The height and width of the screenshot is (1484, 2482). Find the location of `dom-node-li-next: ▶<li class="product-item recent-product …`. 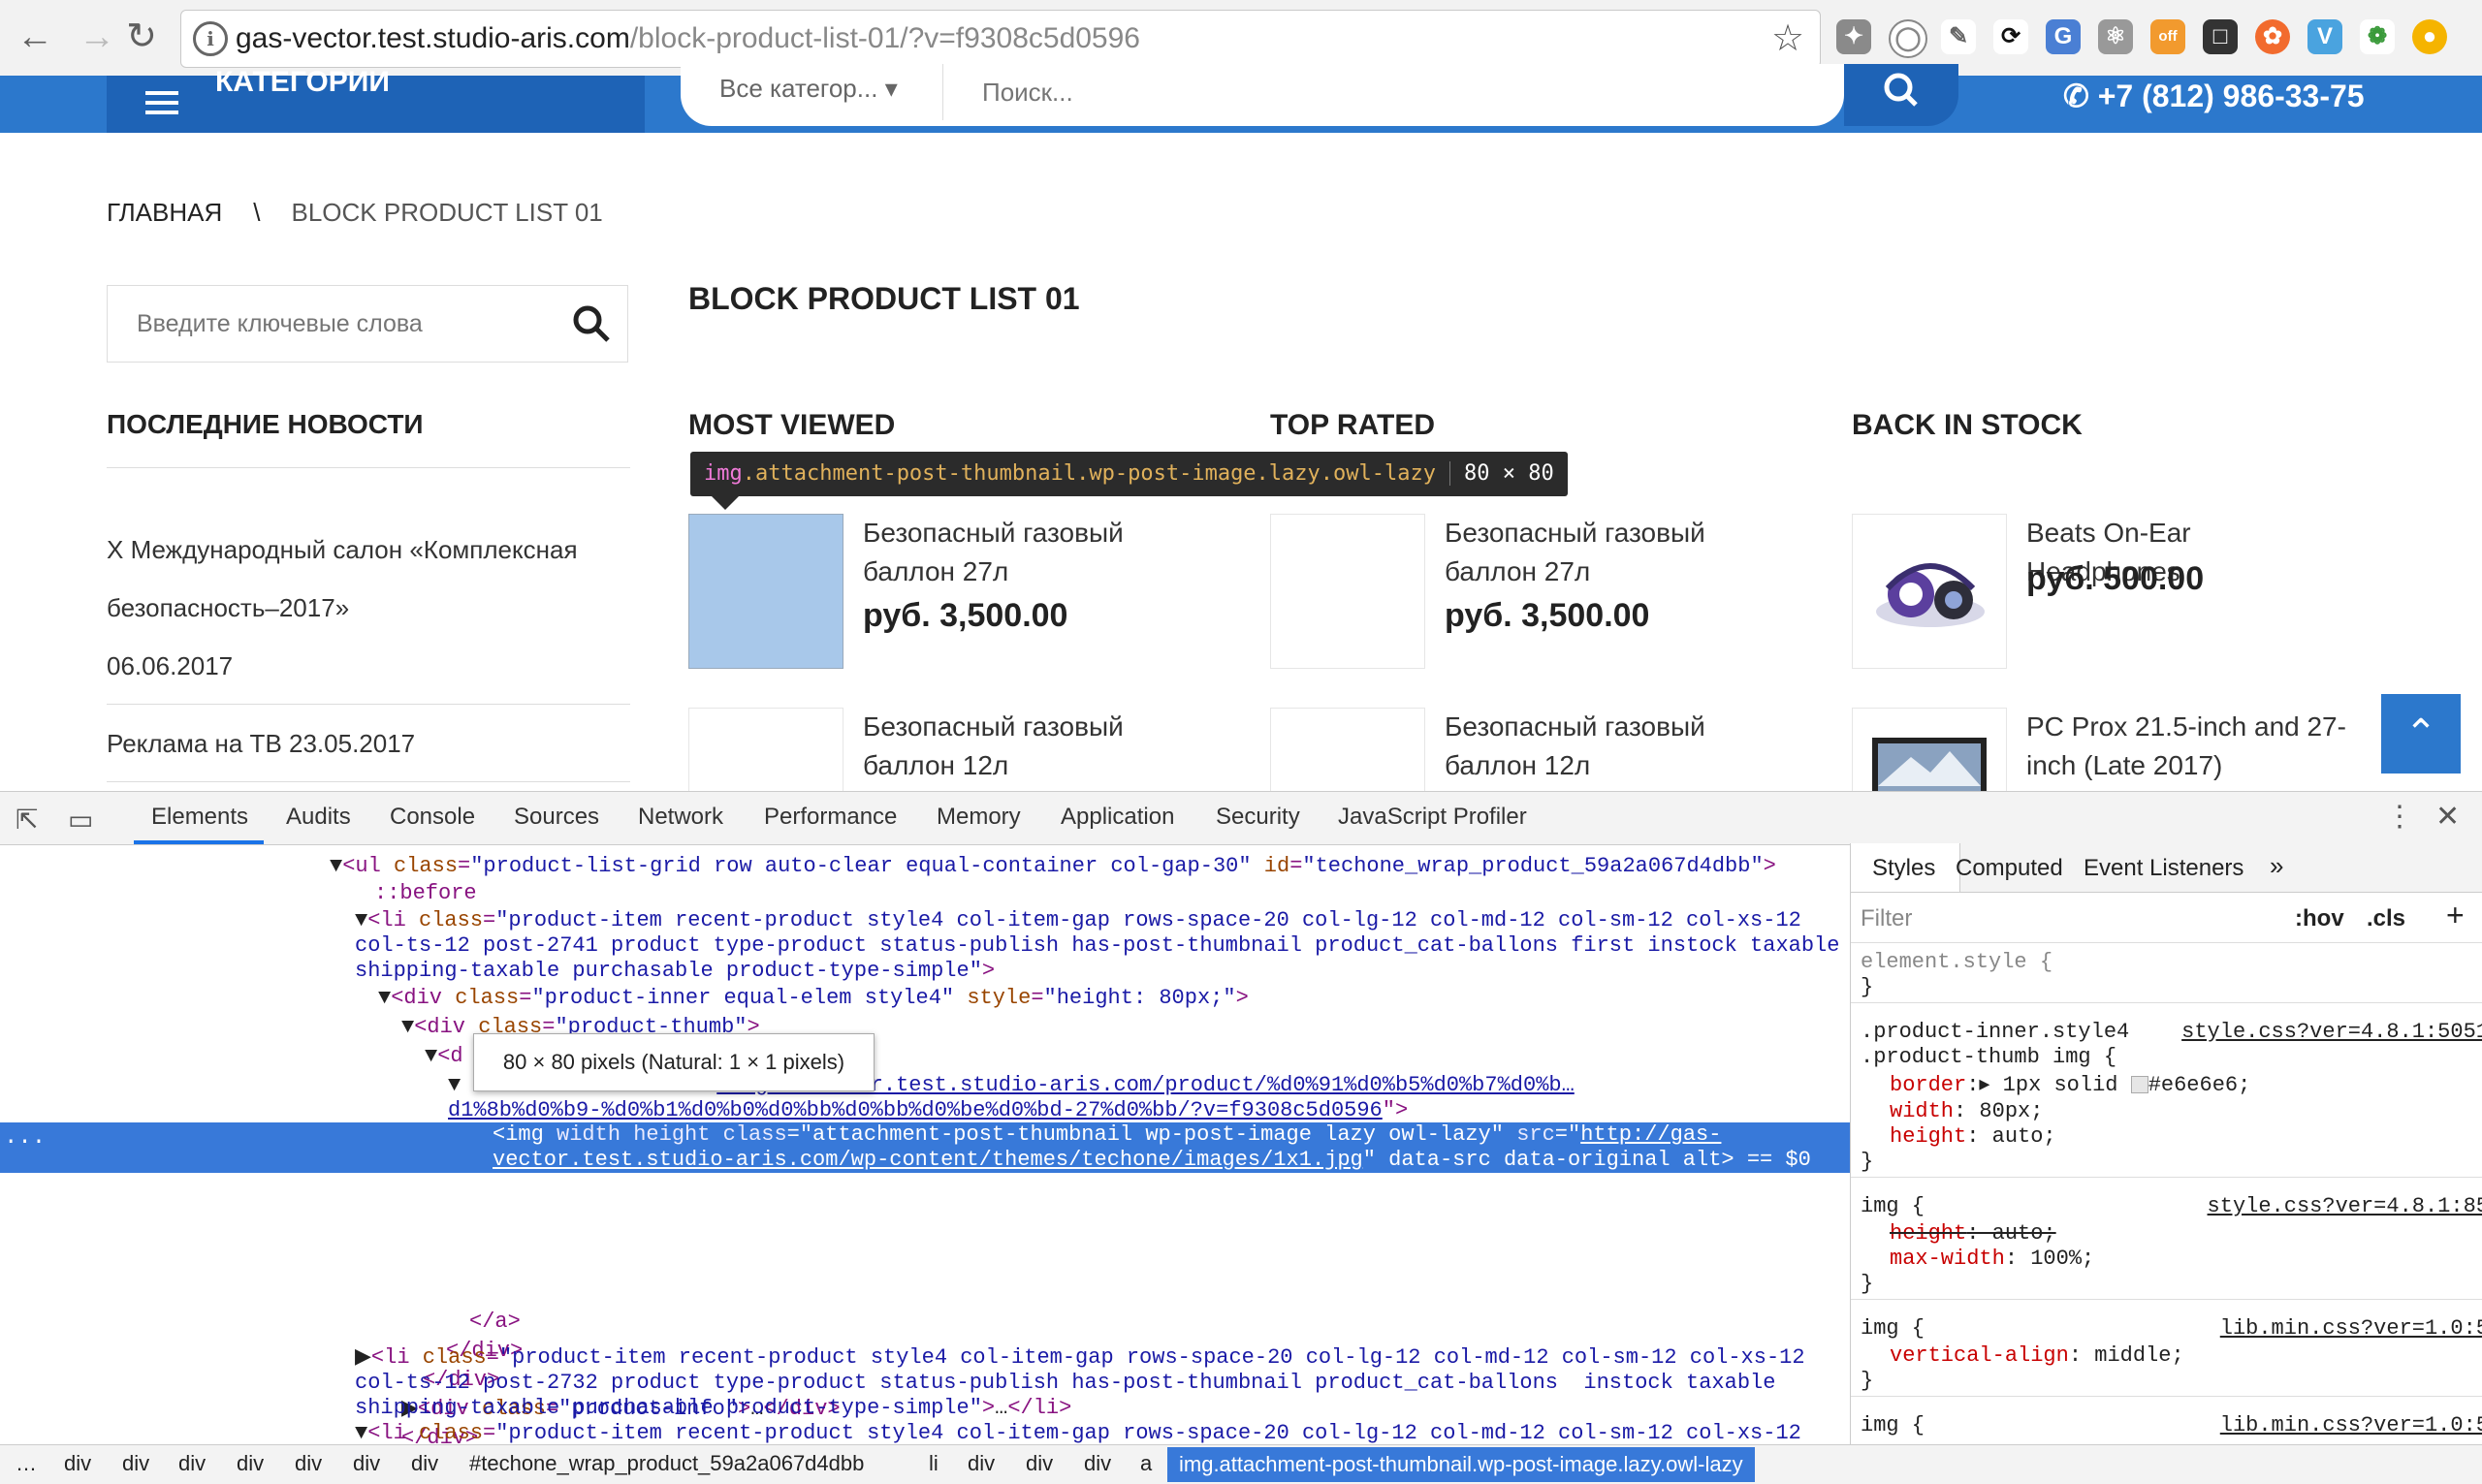

dom-node-li-next: ▶<li class="product-item recent-product … is located at coordinates (1080, 1358).